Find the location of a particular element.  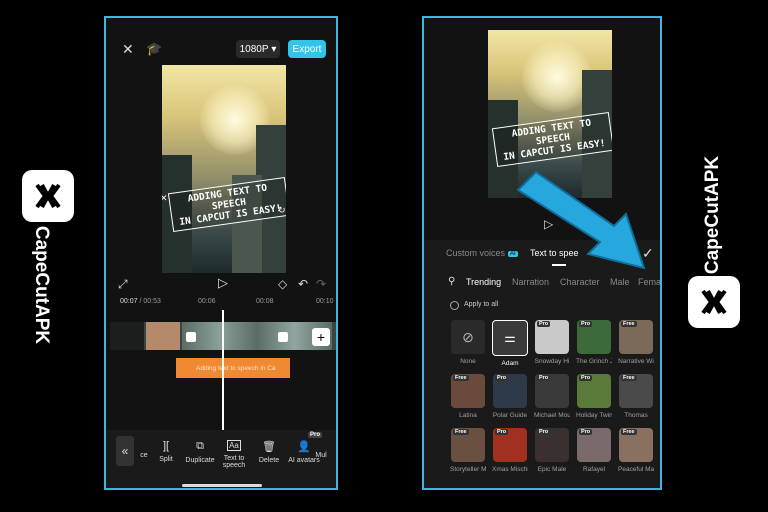

voice-item: Pro Michael Mou is located at coordinates (552, 396).